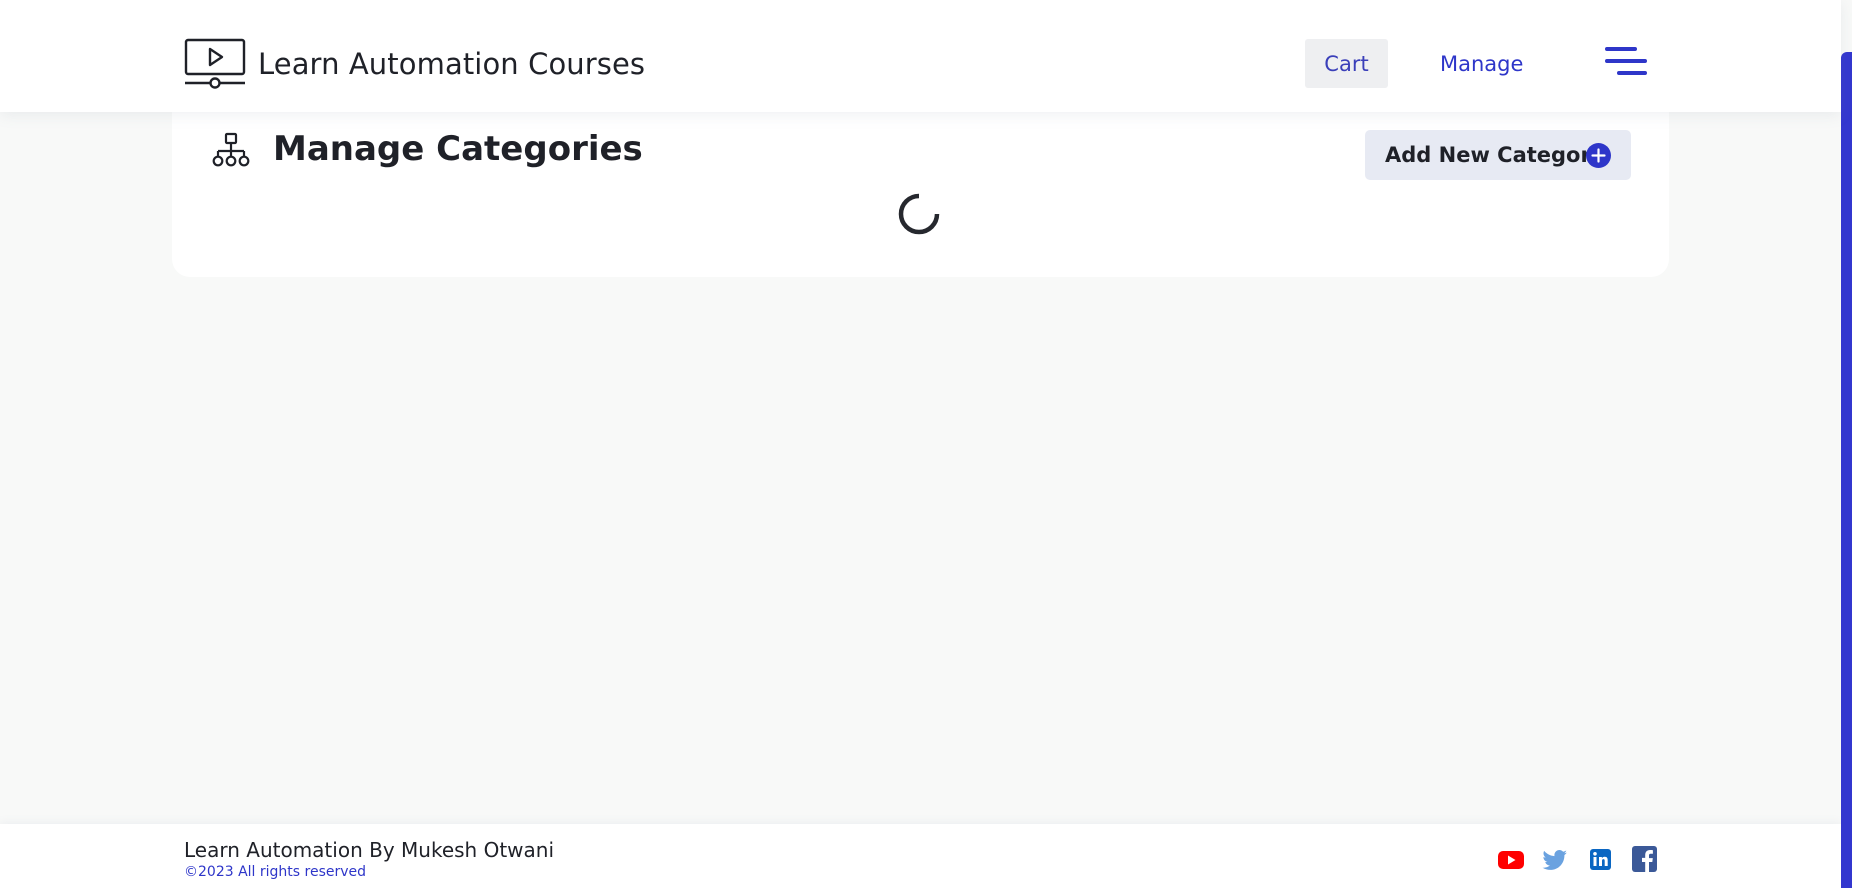  I want to click on linkedin-icon, so click(1600, 859).